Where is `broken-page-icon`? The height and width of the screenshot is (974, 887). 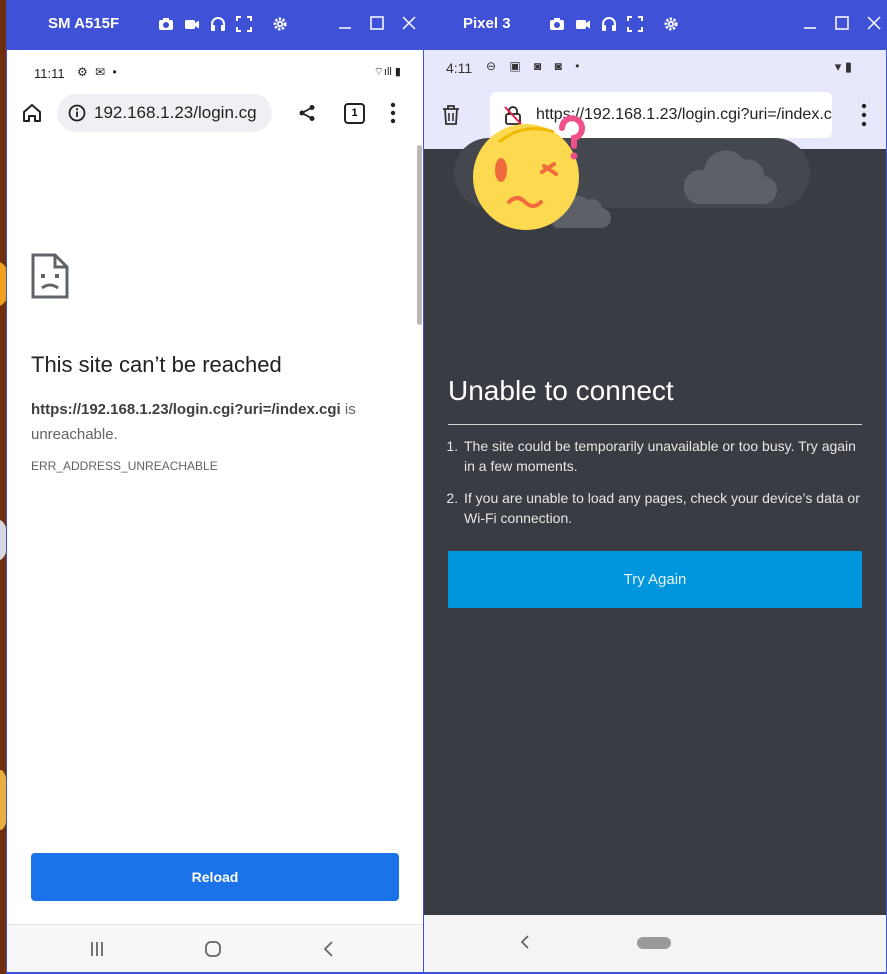 broken-page-icon is located at coordinates (50, 276).